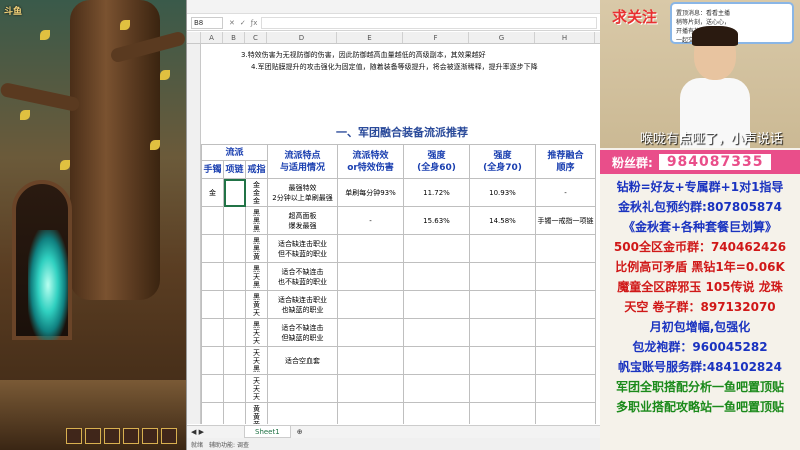 Image resolution: width=800 pixels, height=450 pixels. I want to click on table-cell: 黑 黑 黑, so click(256, 220).